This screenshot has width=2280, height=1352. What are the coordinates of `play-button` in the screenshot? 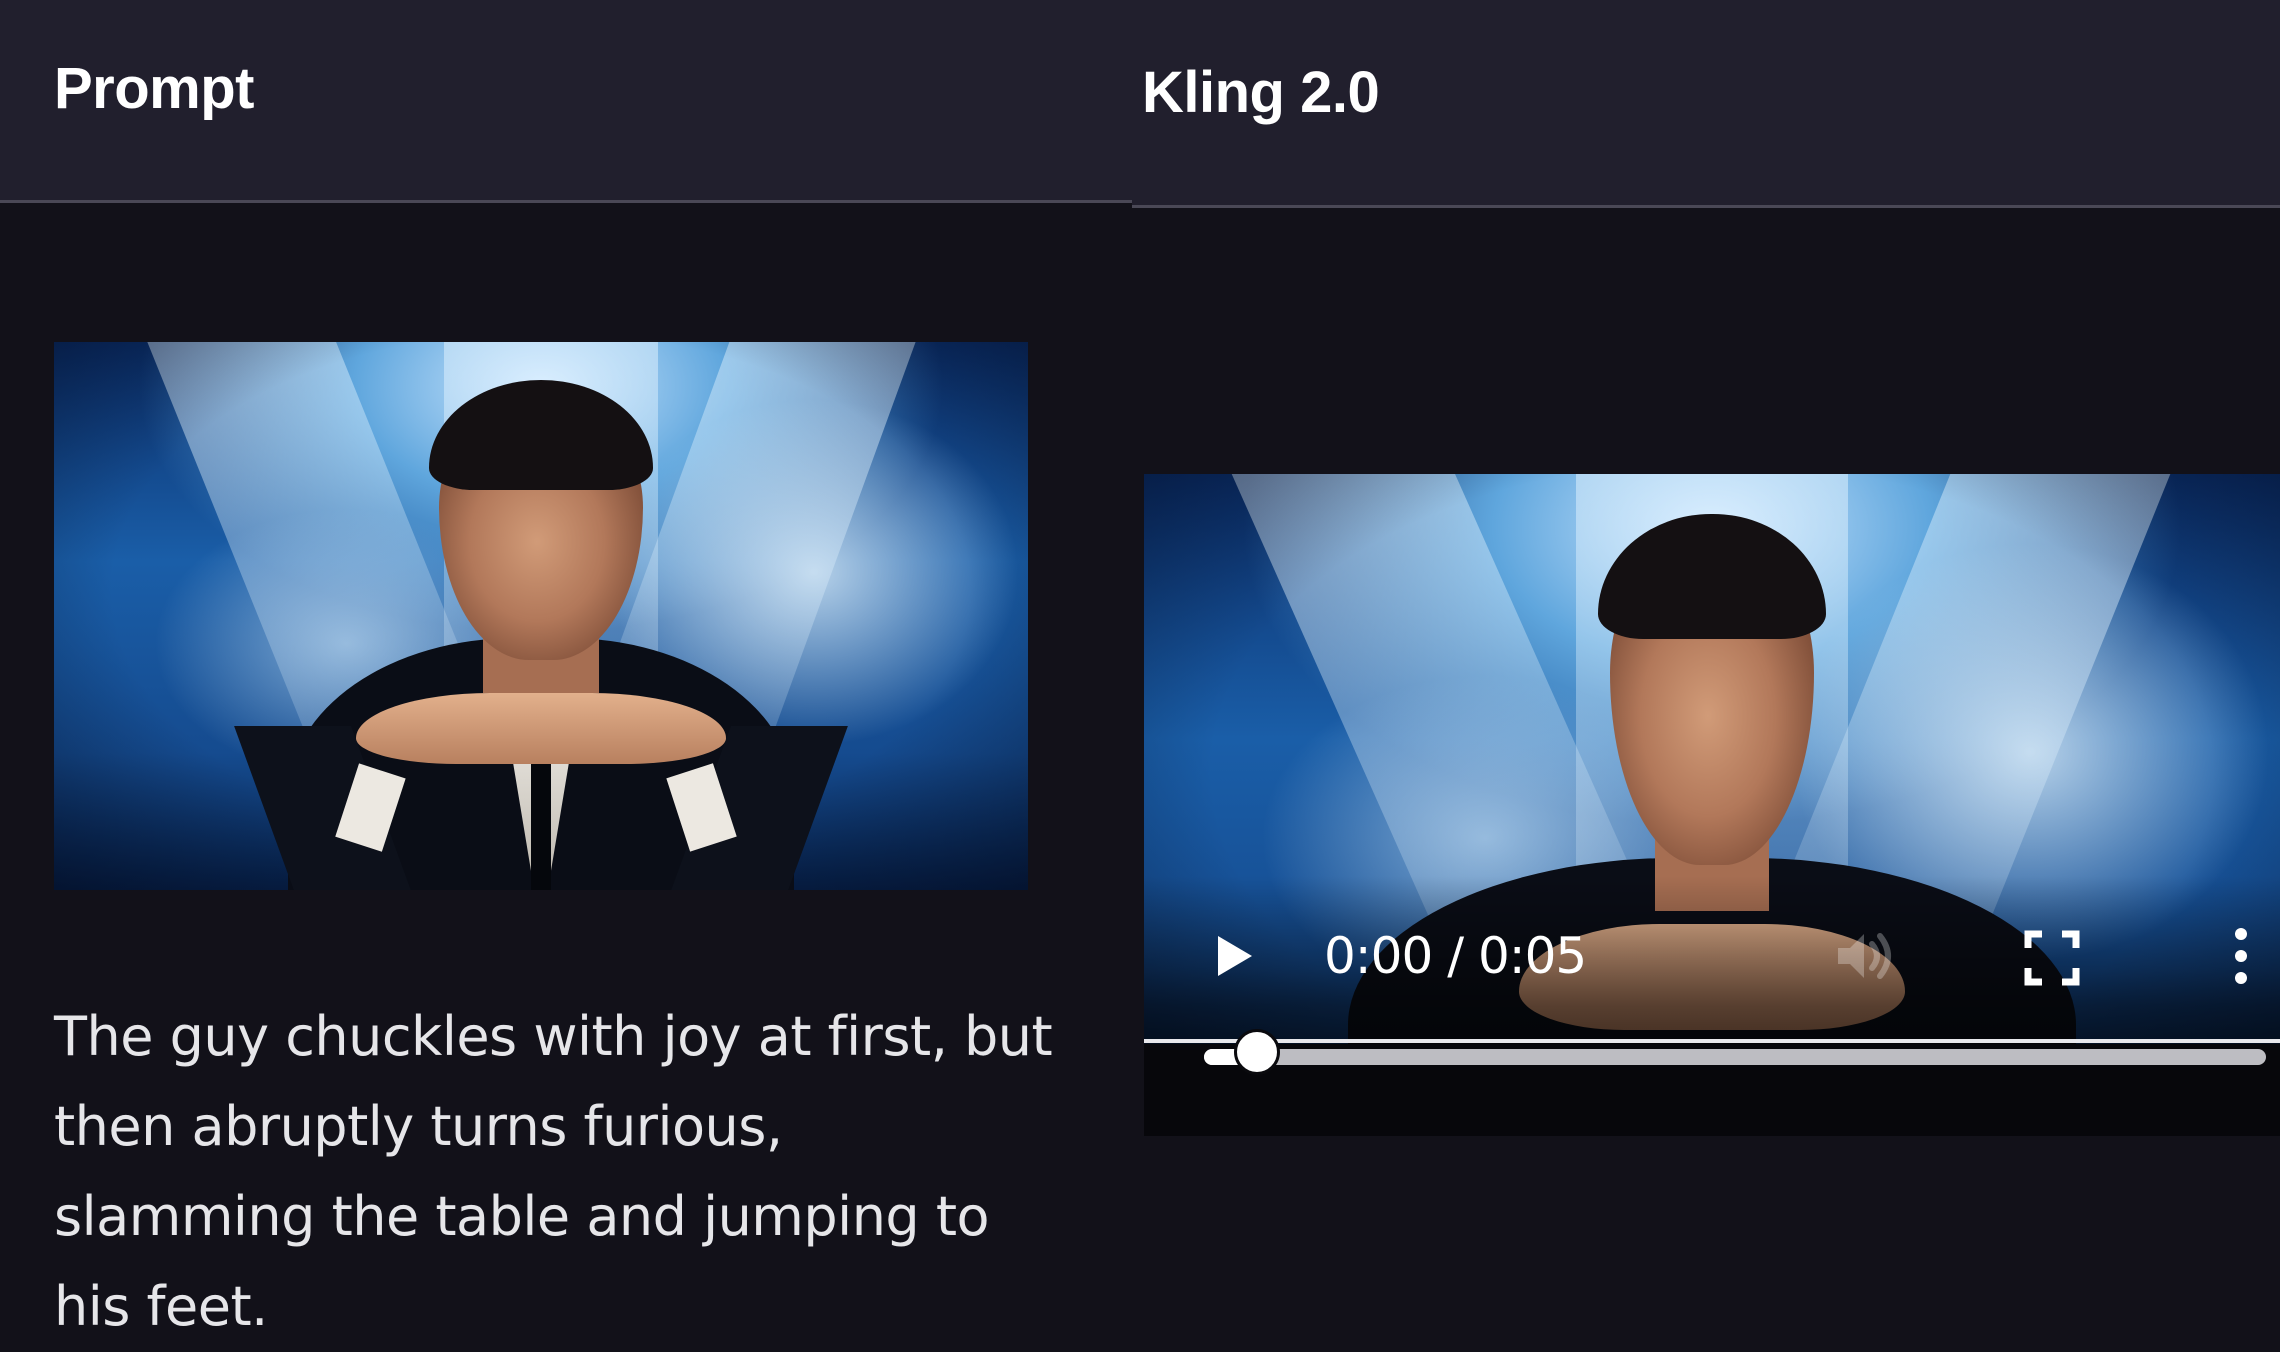 It's located at (1234, 956).